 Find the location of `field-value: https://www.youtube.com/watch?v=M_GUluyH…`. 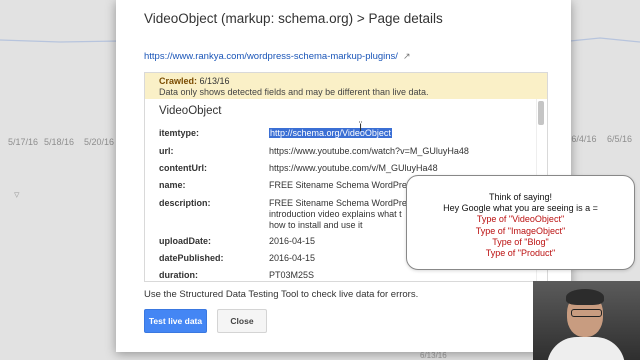

field-value: https://www.youtube.com/watch?v=M_GUluyH… is located at coordinates (369, 151).